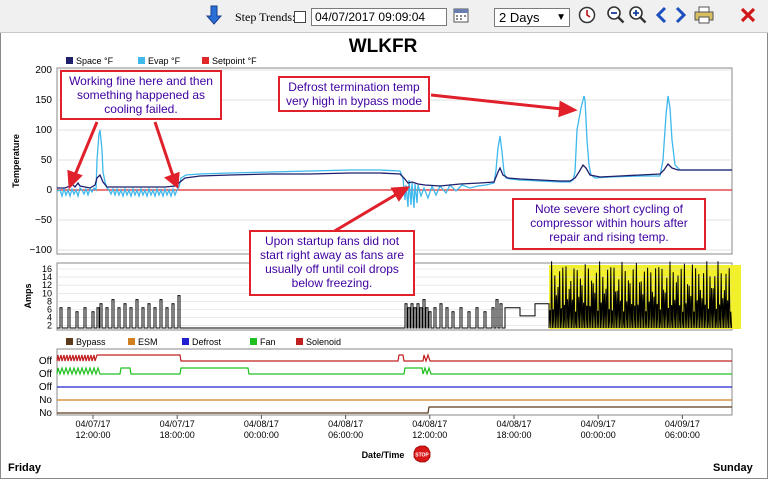 The image size is (768, 479). Describe the element at coordinates (681, 15) in the screenshot. I see `chevron-right-icon` at that location.